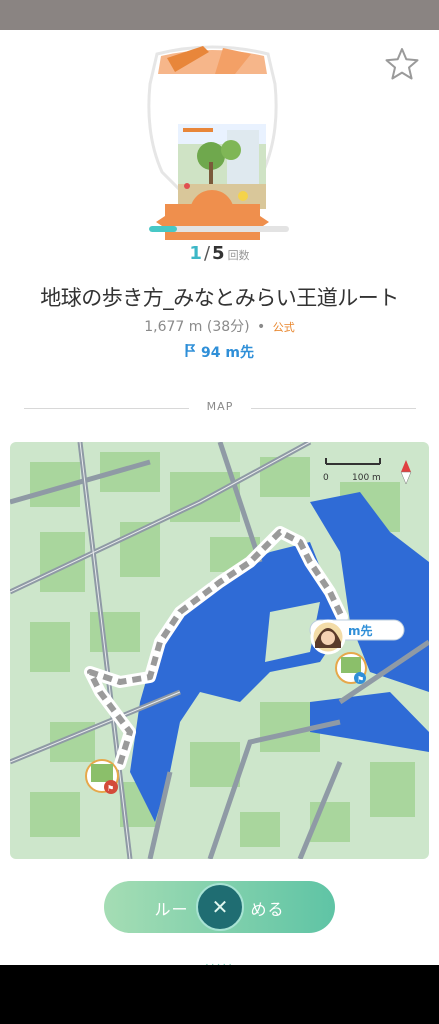 The height and width of the screenshot is (1024, 439). What do you see at coordinates (326, 478) in the screenshot?
I see `scale-zero-label: 0` at bounding box center [326, 478].